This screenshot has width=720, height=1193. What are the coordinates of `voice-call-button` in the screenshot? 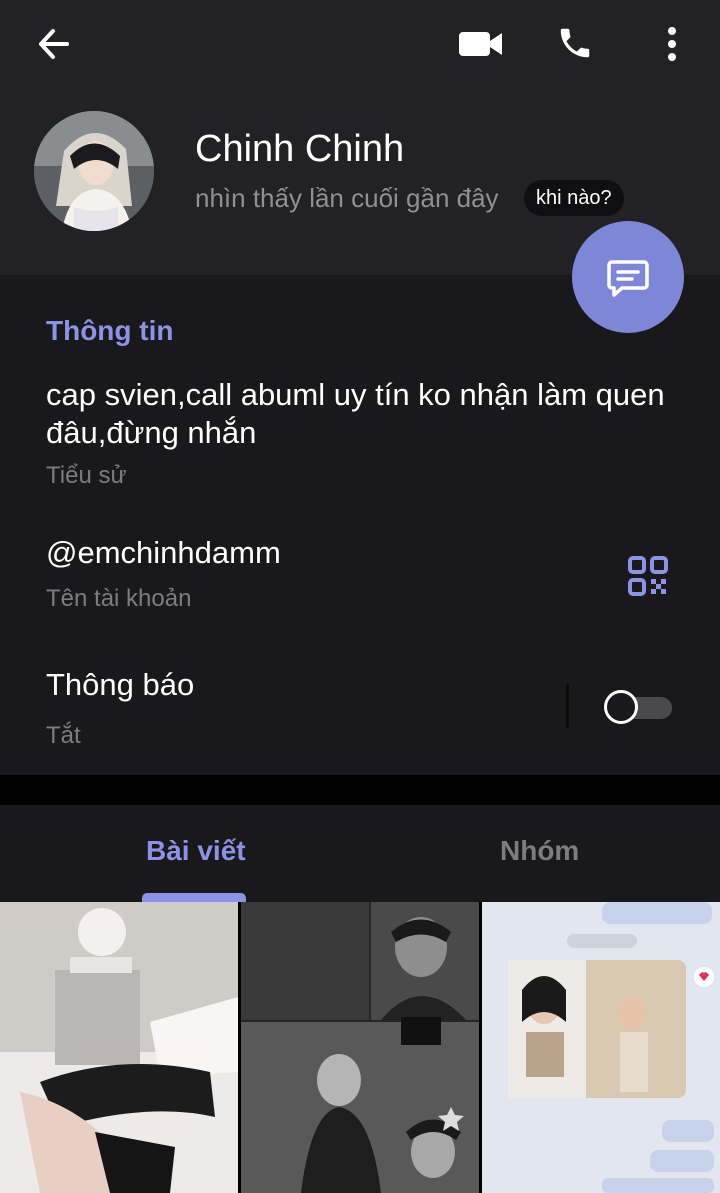 It's located at (575, 43).